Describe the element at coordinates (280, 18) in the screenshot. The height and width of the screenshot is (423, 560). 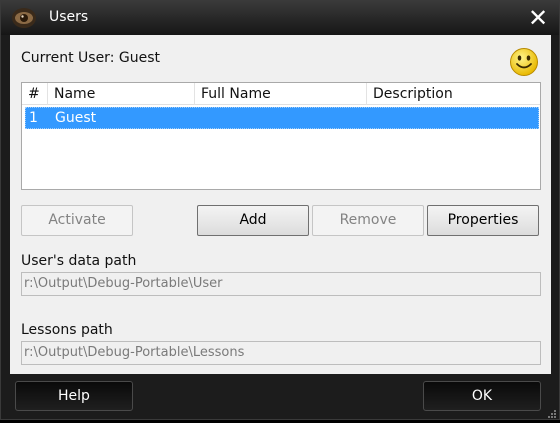
I see `title-bar: Users ✕` at that location.